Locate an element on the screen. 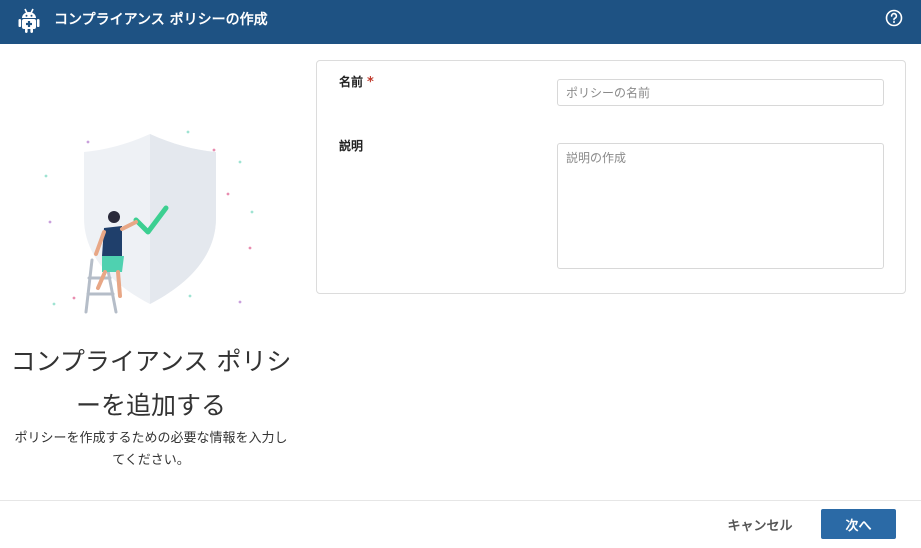 The height and width of the screenshot is (548, 921). title-bar: コンプライアンス ポリシーの作成 is located at coordinates (460, 22).